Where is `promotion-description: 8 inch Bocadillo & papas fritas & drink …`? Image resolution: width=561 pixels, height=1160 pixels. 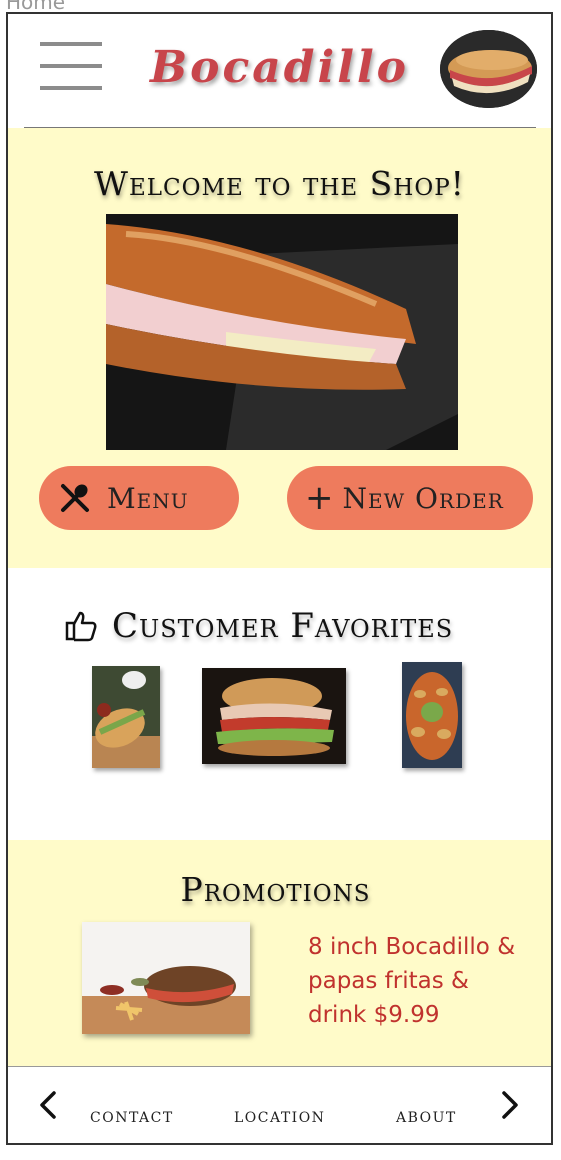
promotion-description: 8 inch Bocadillo & papas fritas & drink … is located at coordinates (412, 981).